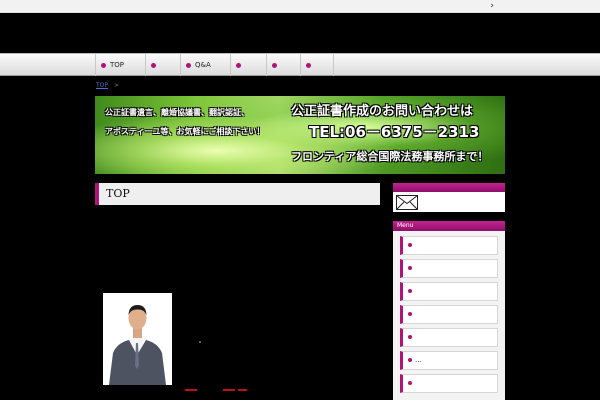  Describe the element at coordinates (394, 132) in the screenshot. I see `banner-phone: TEL:06－6375－2313` at that location.